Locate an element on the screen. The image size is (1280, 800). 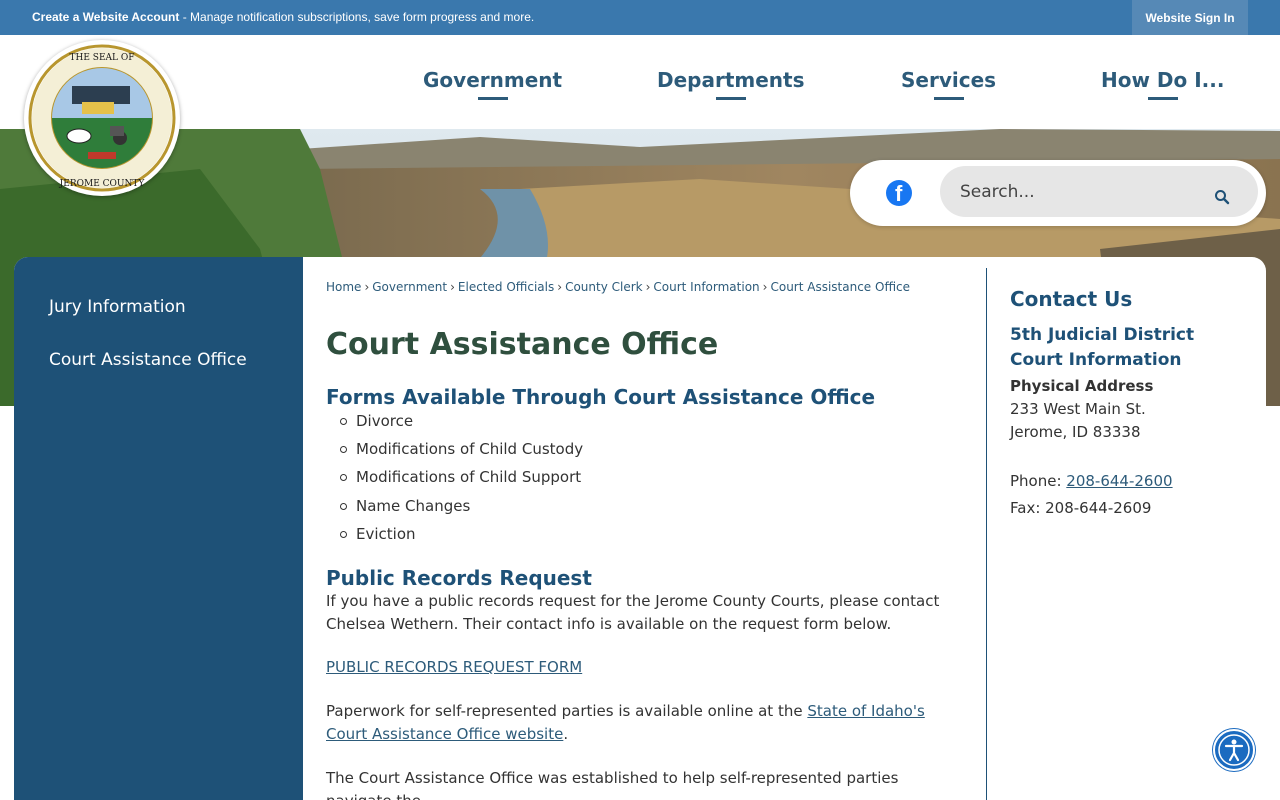
search-input is located at coordinates (1099, 191).